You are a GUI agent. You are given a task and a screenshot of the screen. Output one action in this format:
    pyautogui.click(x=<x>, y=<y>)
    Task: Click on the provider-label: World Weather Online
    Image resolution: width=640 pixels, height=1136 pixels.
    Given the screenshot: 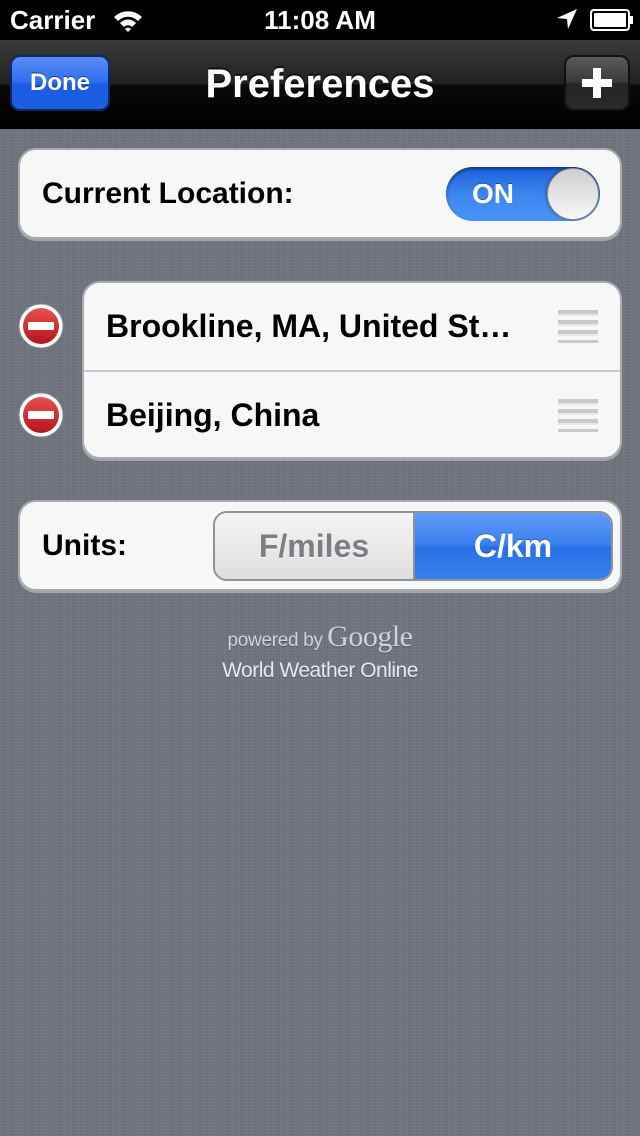 What is the action you would take?
    pyautogui.click(x=320, y=670)
    